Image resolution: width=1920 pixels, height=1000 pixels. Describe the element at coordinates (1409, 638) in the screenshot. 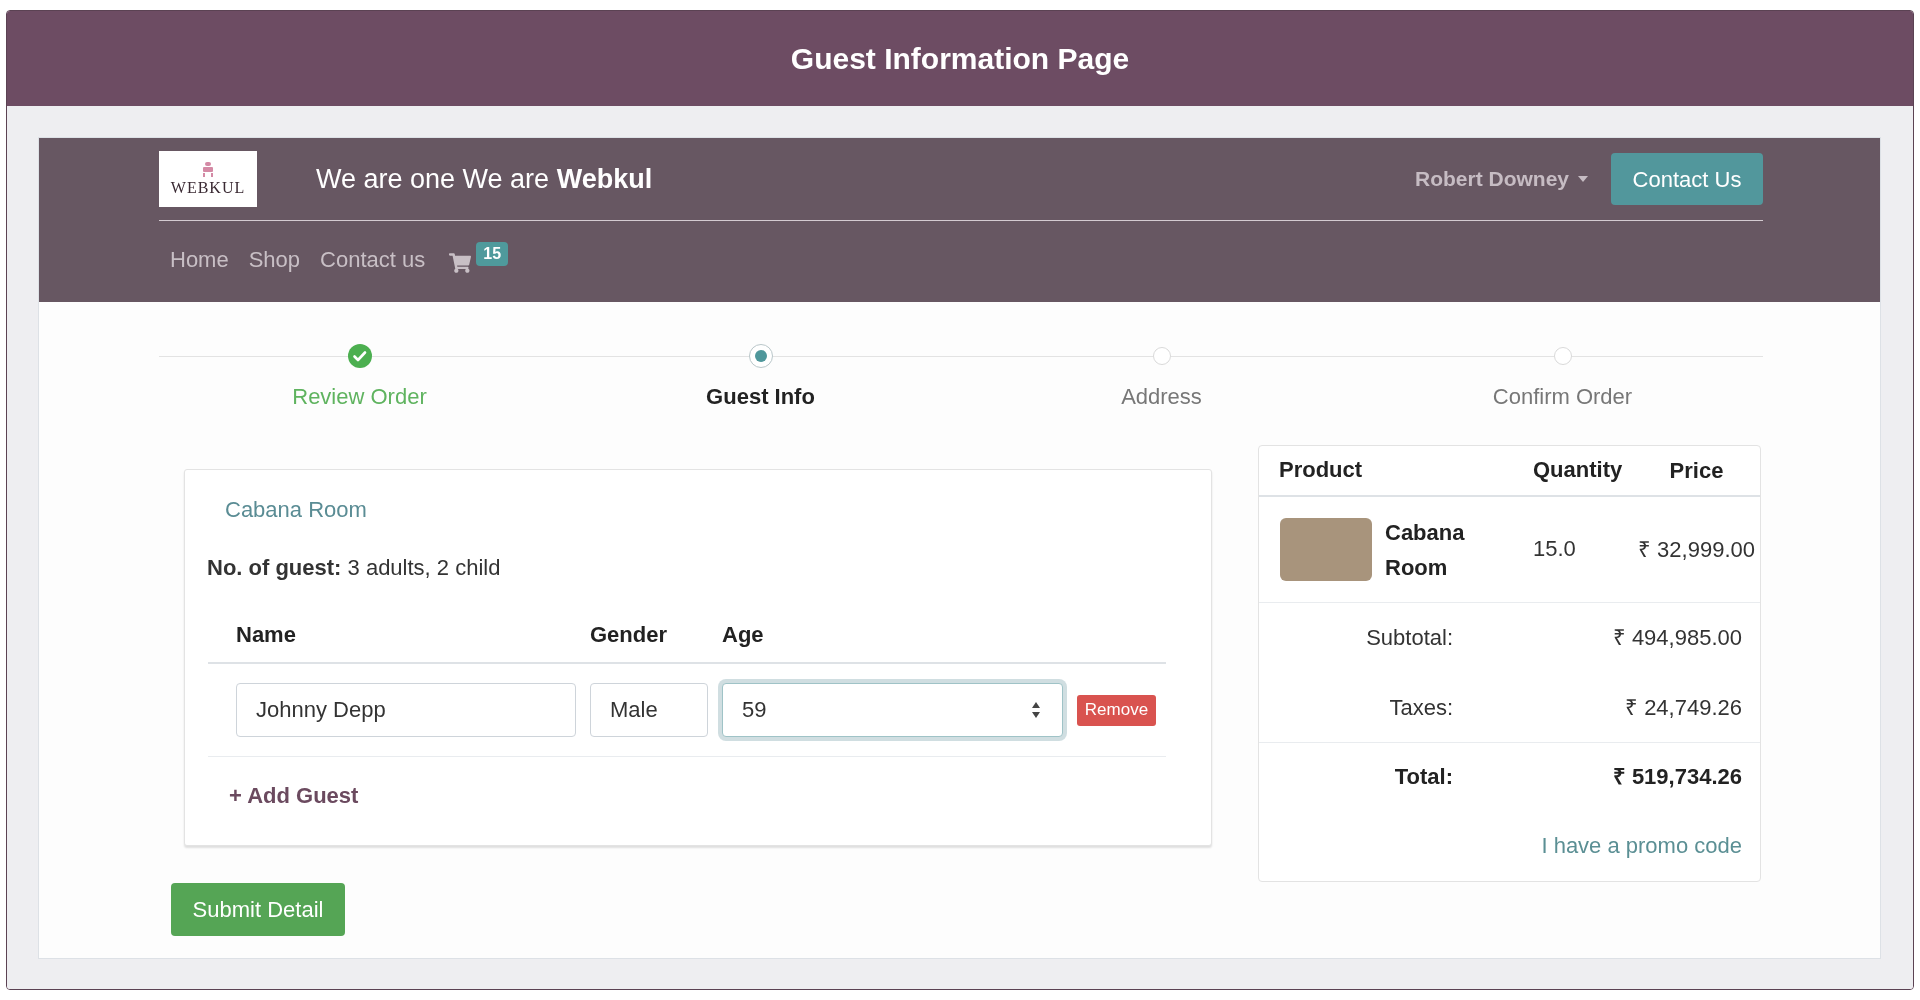

I see `total-label: Subtotal:` at that location.